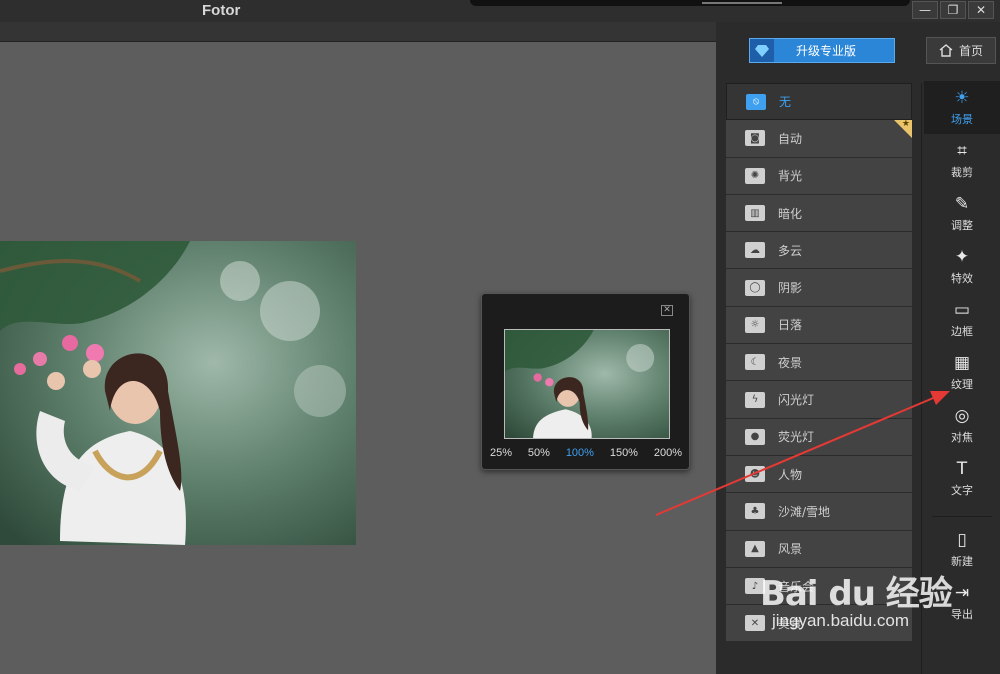  What do you see at coordinates (755, 287) in the screenshot?
I see `scene-icon: ◯` at bounding box center [755, 287].